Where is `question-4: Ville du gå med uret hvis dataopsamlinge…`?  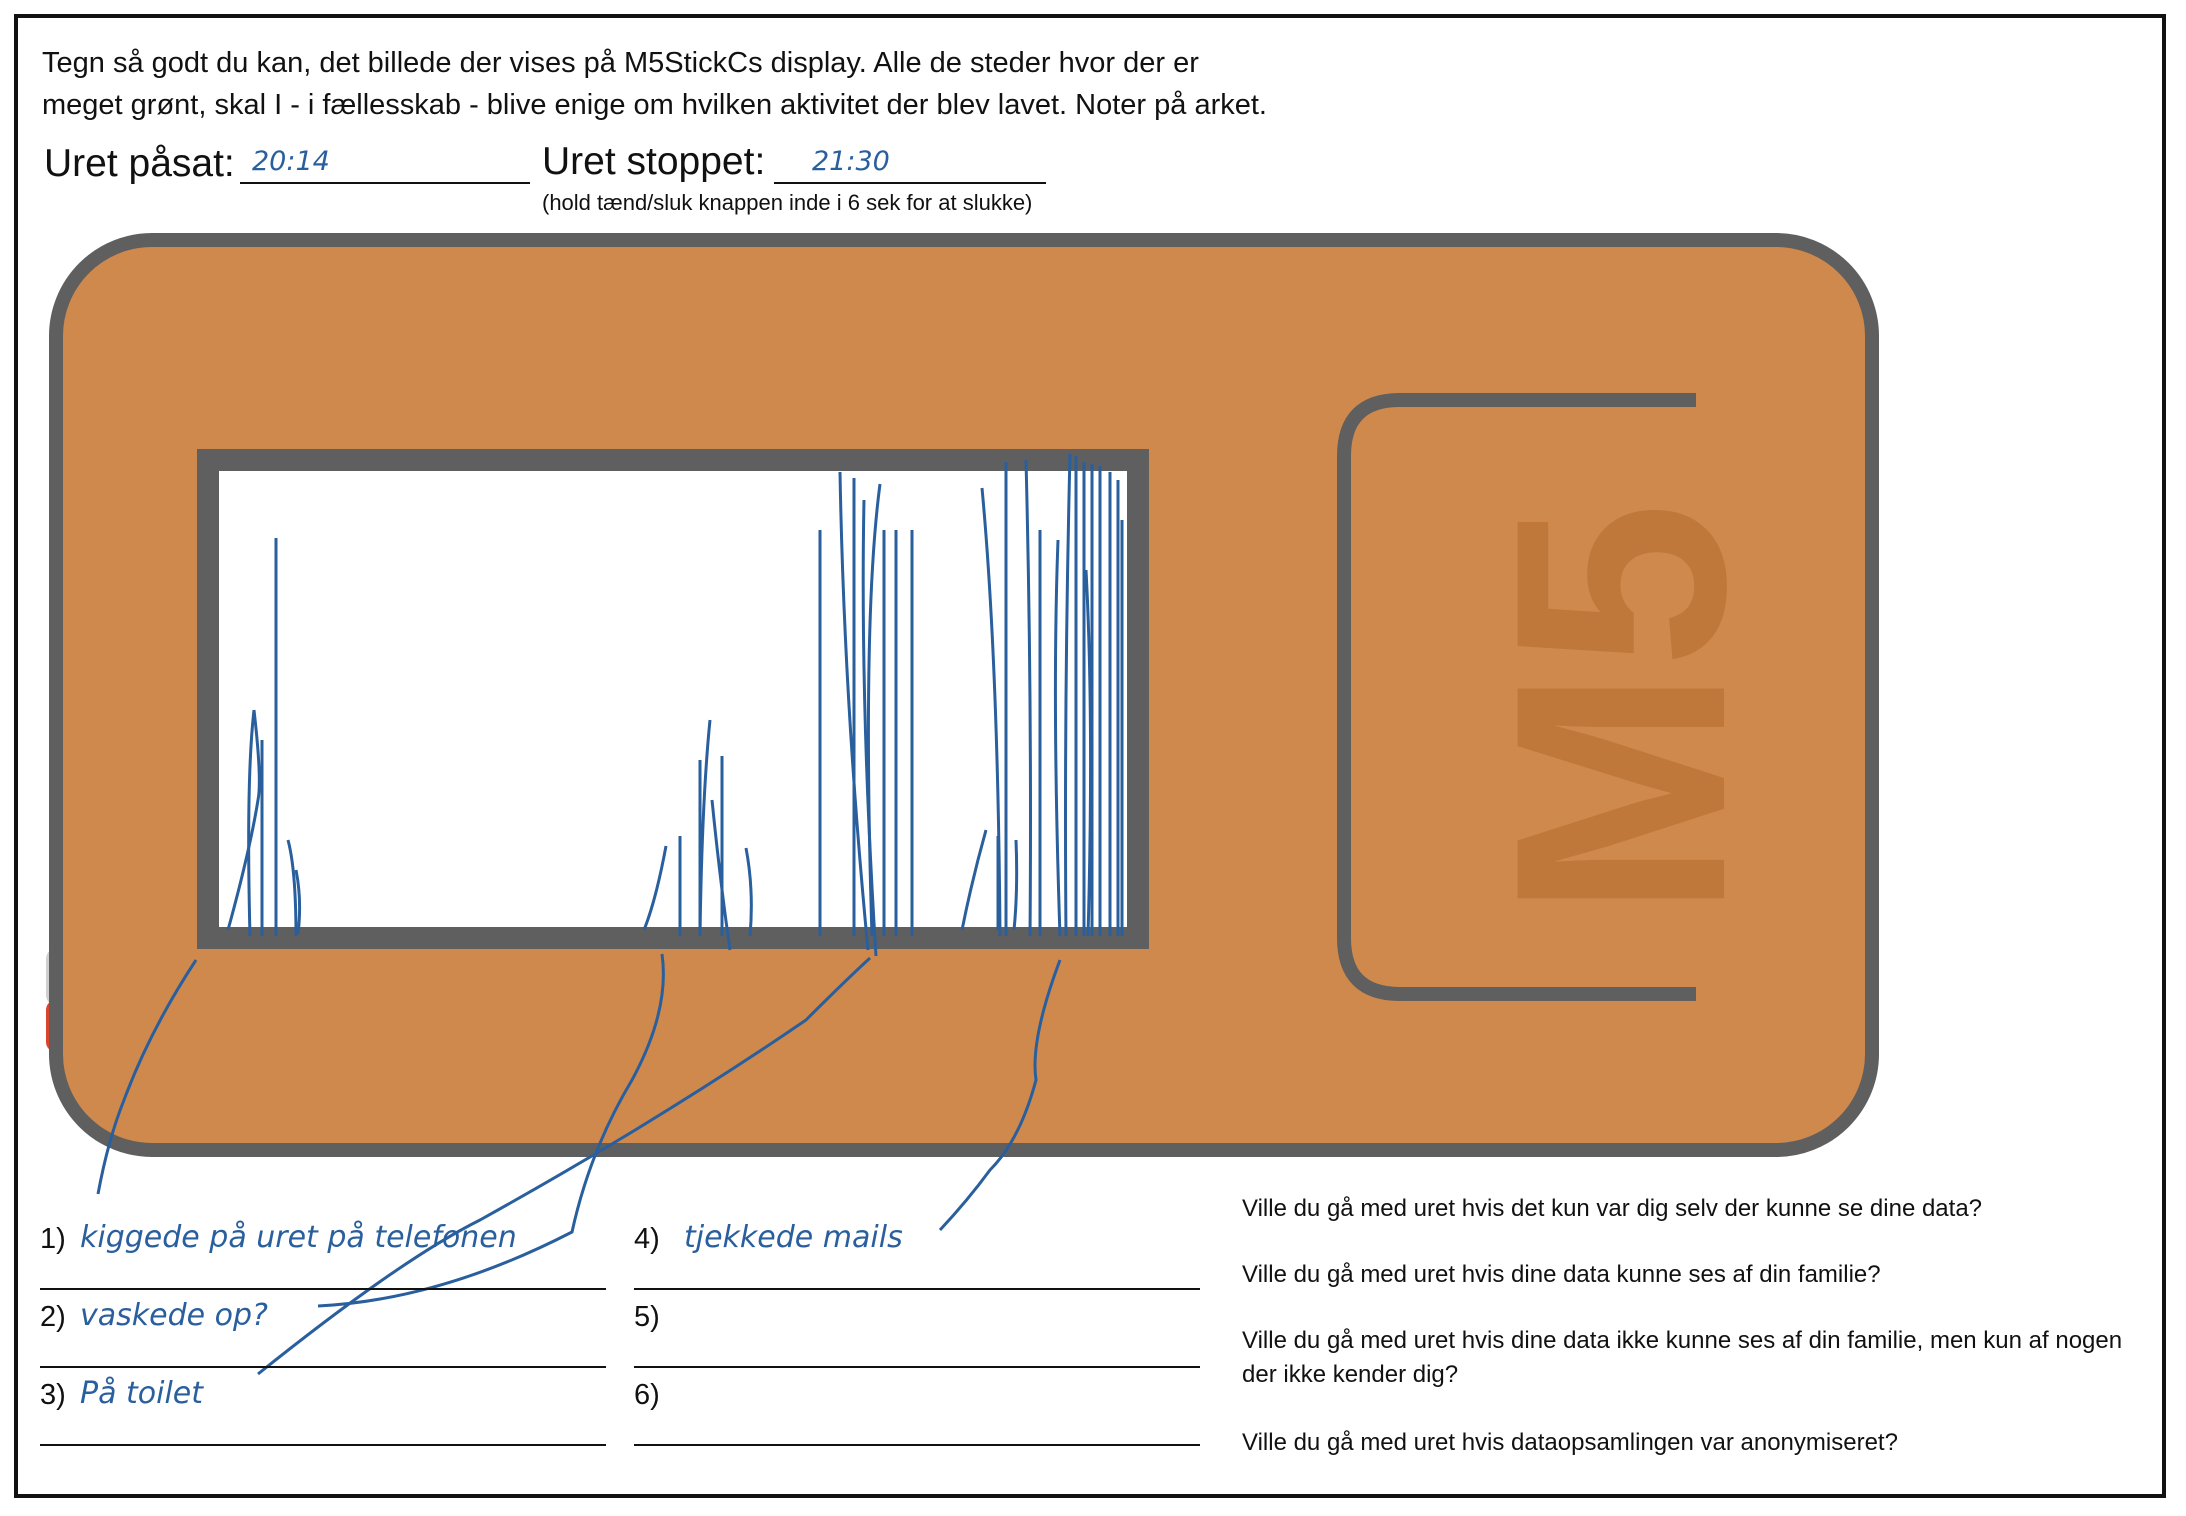
question-4: Ville du gå med uret hvis dataopsamlinge… is located at coordinates (1570, 1442).